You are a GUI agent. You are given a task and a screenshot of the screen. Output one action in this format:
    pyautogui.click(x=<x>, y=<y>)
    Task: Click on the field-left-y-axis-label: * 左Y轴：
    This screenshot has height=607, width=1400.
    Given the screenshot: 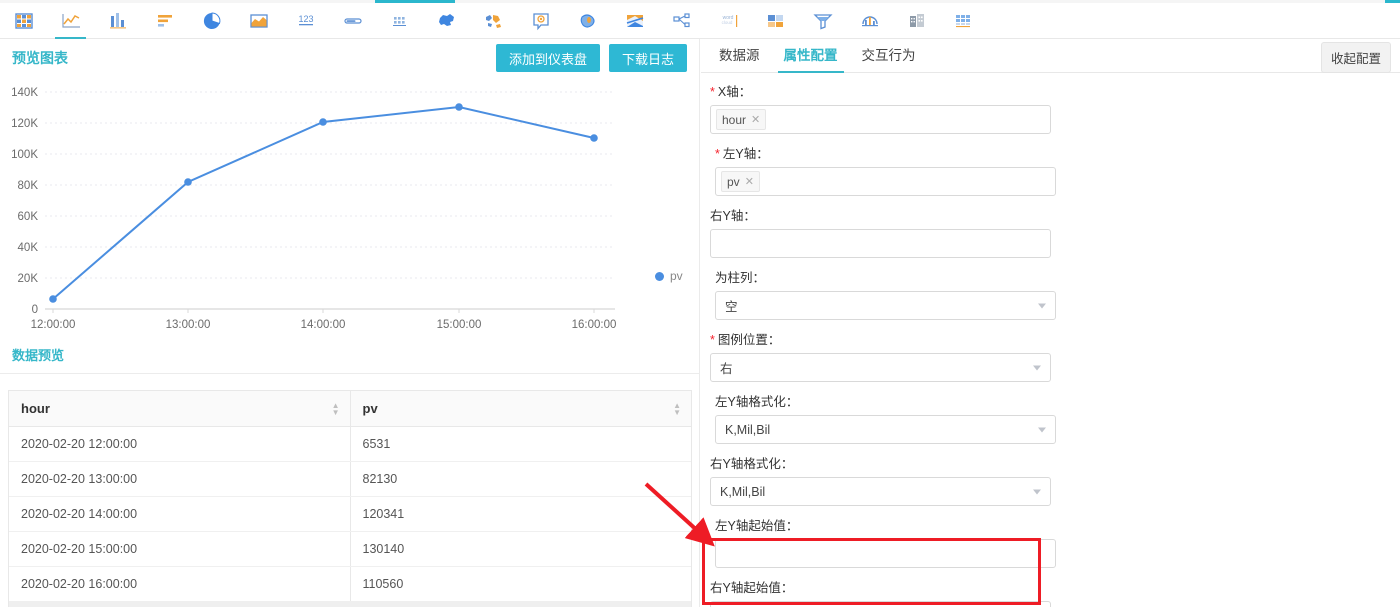 What is the action you would take?
    pyautogui.click(x=885, y=155)
    